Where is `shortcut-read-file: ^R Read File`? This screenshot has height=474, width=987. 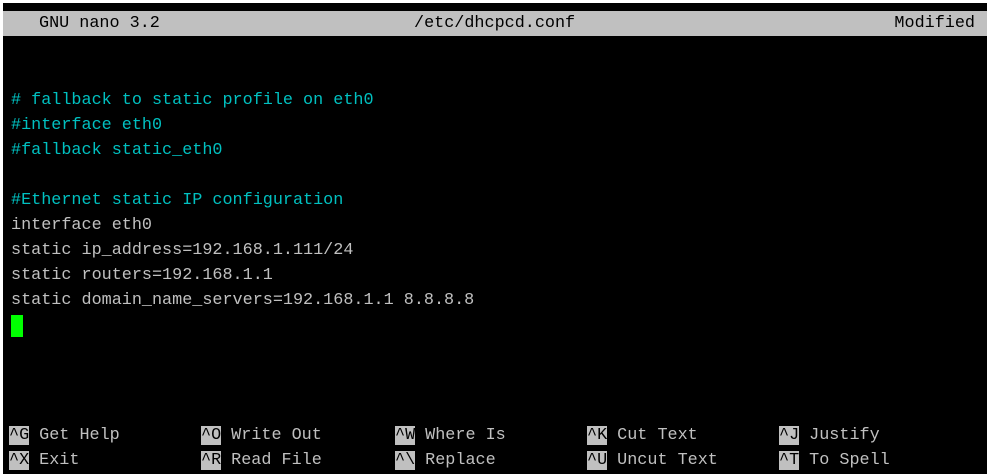
shortcut-read-file: ^R Read File is located at coordinates (261, 460).